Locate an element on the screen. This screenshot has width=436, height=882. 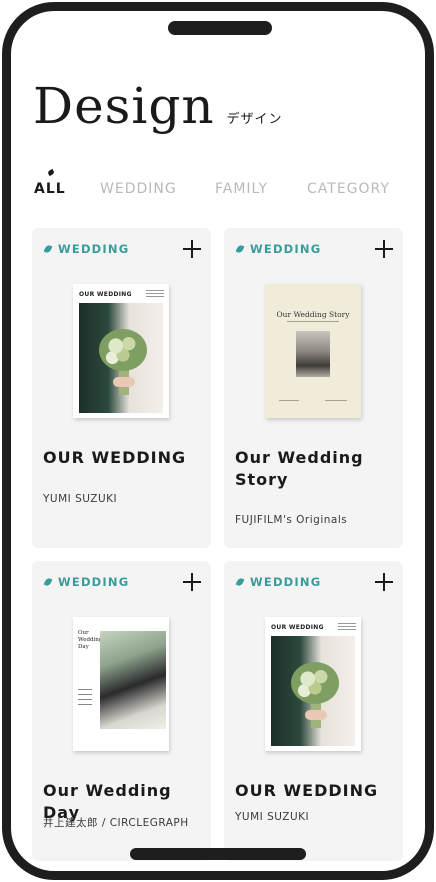
book-cover: Our Wedding Day is located at coordinates (121, 684).